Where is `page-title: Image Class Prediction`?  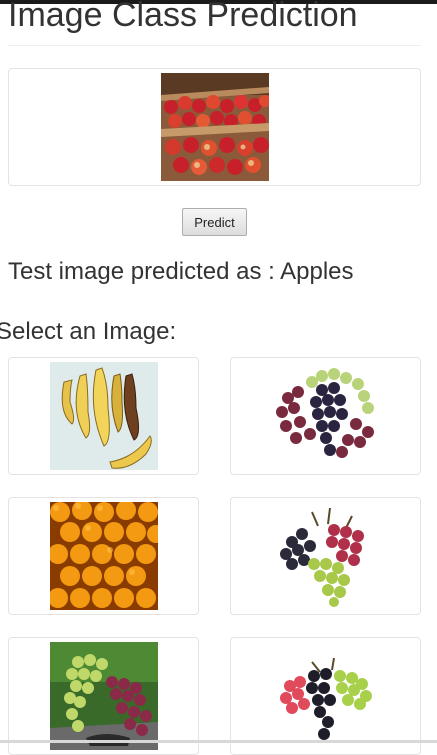
page-title: Image Class Prediction is located at coordinates (183, 17).